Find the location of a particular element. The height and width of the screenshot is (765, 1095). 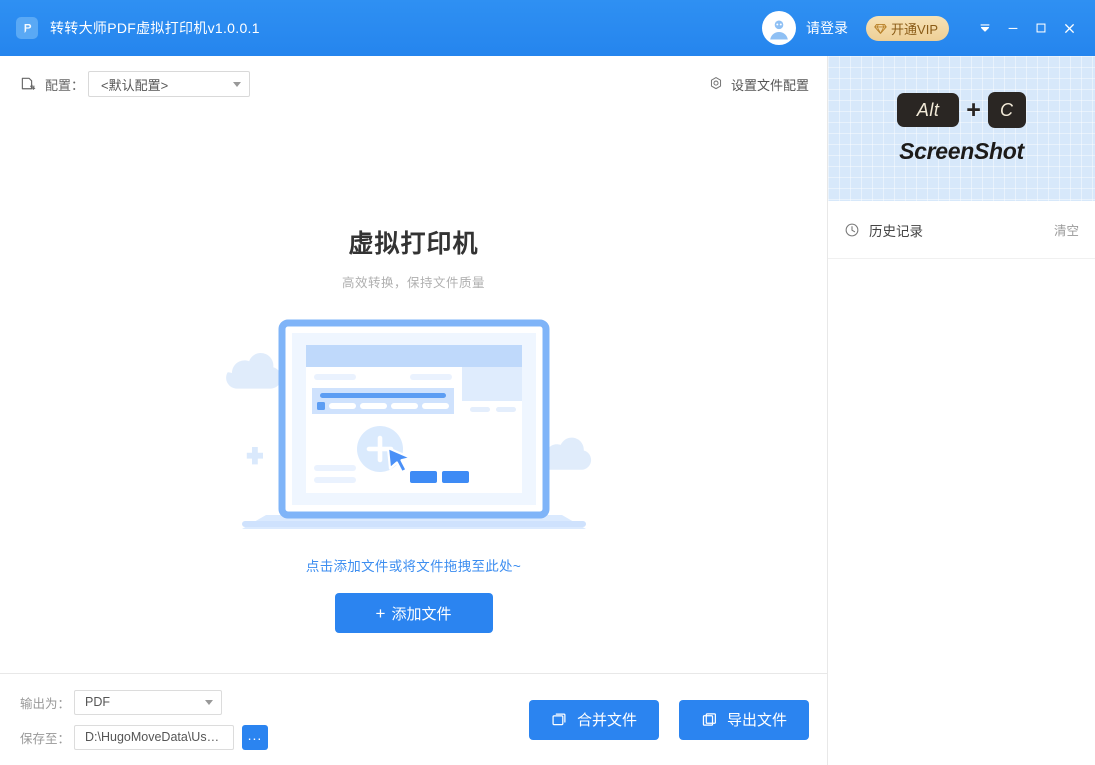

output-format-row: 输出为： PDF is located at coordinates (144, 702).